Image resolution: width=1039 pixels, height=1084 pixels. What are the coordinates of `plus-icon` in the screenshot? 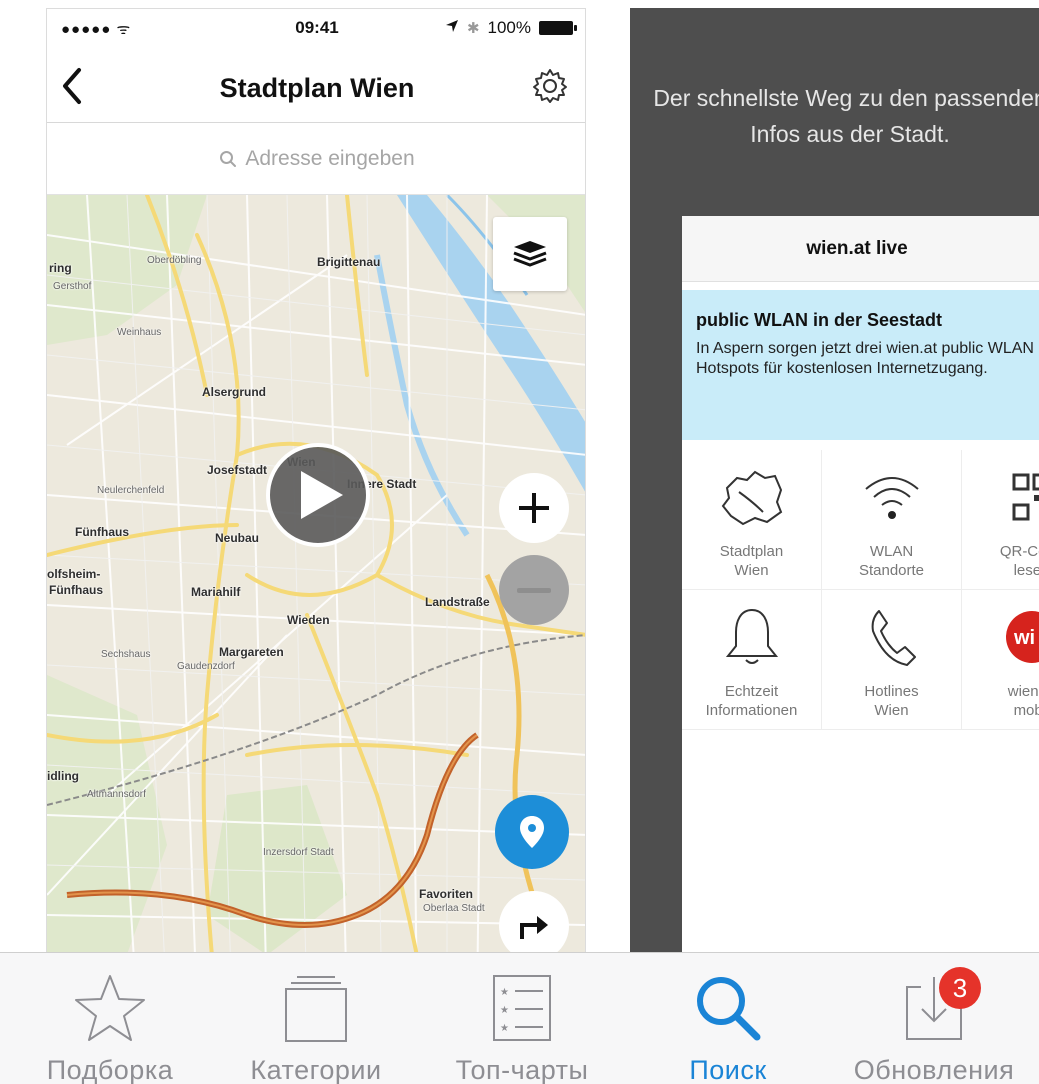 It's located at (534, 508).